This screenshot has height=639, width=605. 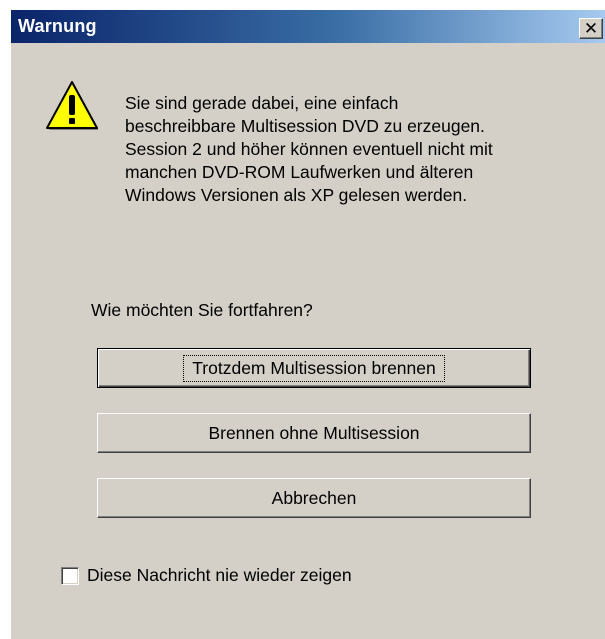 What do you see at coordinates (57, 26) in the screenshot?
I see `window-title: Warnung` at bounding box center [57, 26].